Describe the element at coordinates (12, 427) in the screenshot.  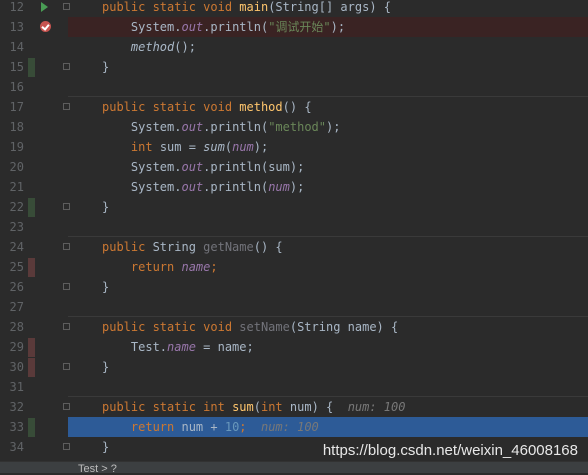
I see `line-number: 33` at that location.